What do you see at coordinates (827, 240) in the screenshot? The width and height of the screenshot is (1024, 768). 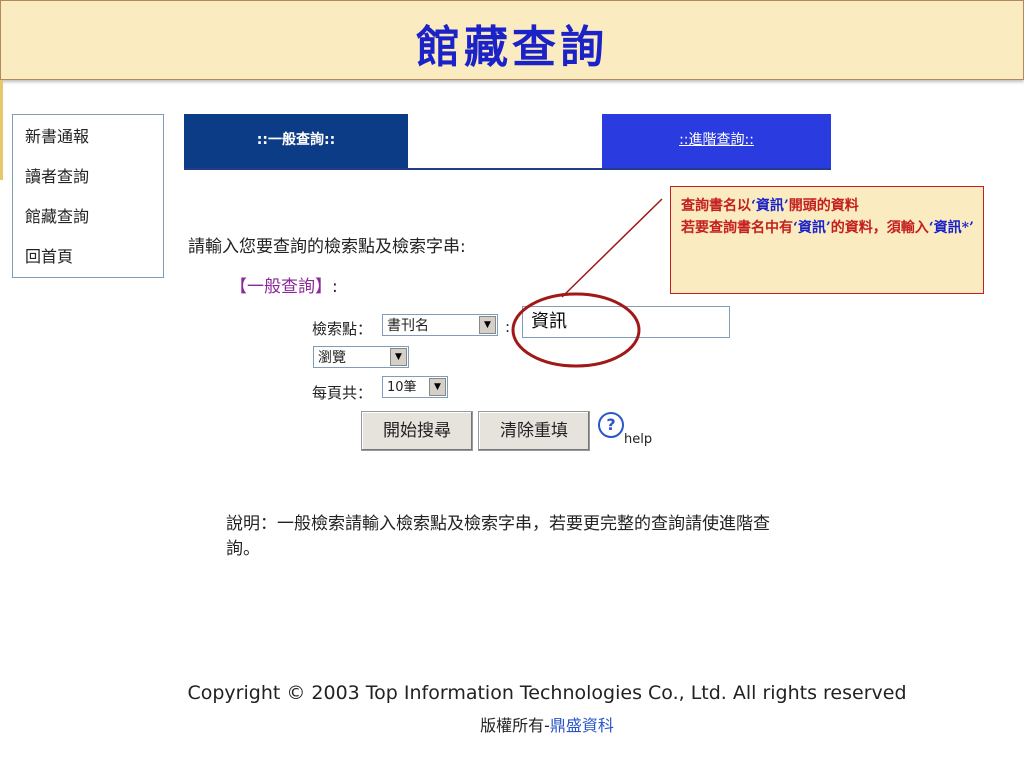 I see `annotation-callout: 查詢書名以‘資訊’開頭的資料 若要查詢書名中有‘資訊’的資料，須輸入‘資訊*’` at bounding box center [827, 240].